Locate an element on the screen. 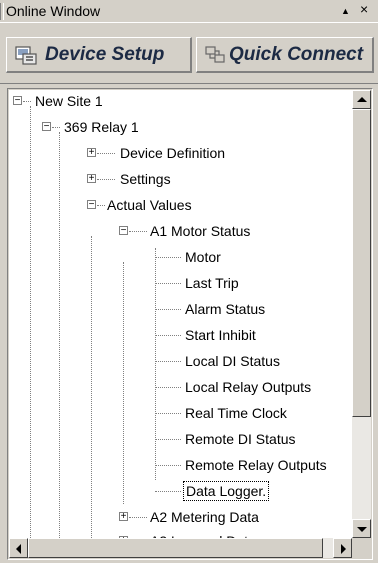  device-setup-button: Device Setup is located at coordinates (99, 55).